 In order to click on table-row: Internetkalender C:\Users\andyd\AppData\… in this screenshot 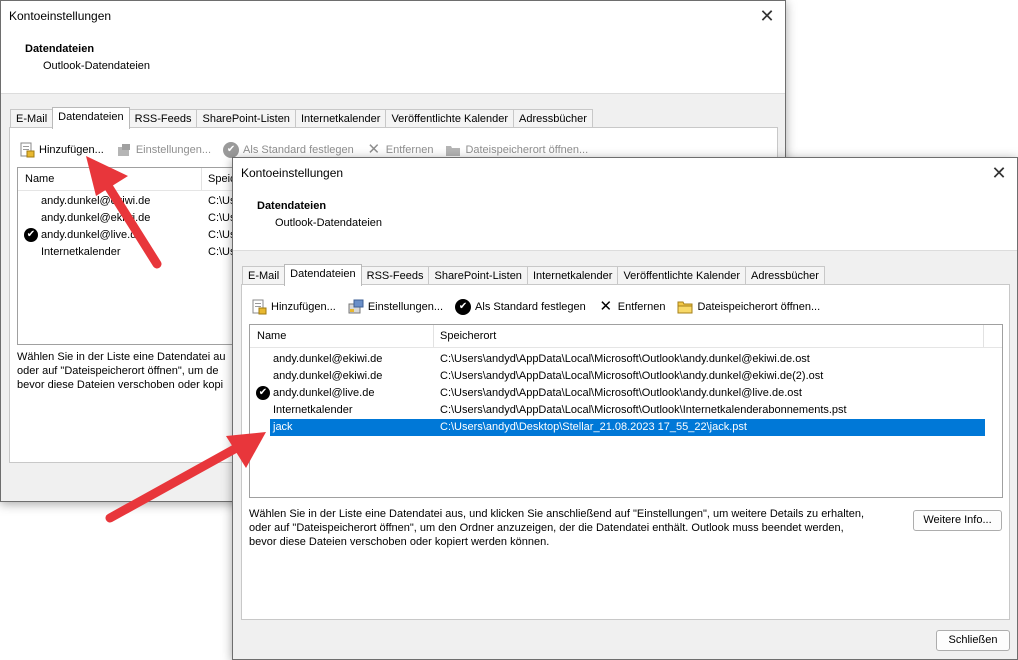, I will do `click(617, 410)`.